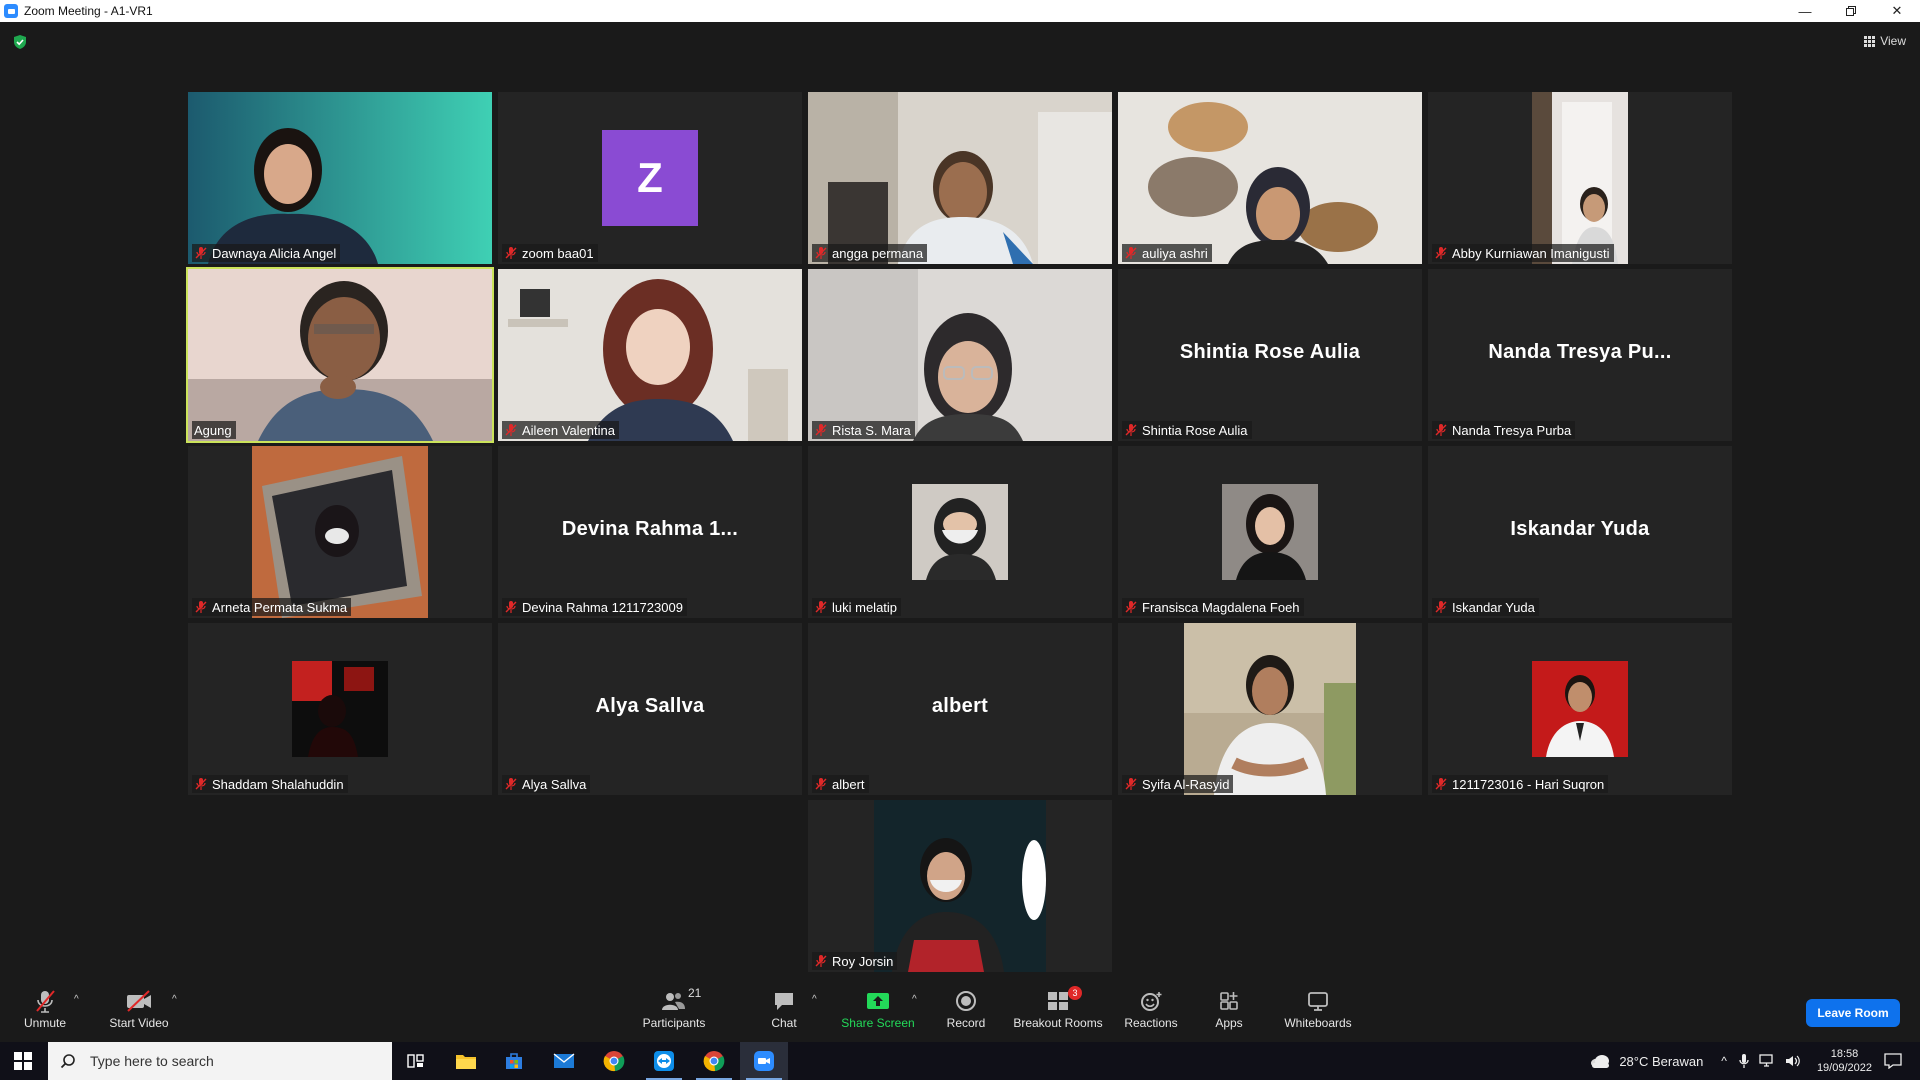 Image resolution: width=1920 pixels, height=1080 pixels. I want to click on weather-text: 28°C Berawan, so click(1661, 1061).